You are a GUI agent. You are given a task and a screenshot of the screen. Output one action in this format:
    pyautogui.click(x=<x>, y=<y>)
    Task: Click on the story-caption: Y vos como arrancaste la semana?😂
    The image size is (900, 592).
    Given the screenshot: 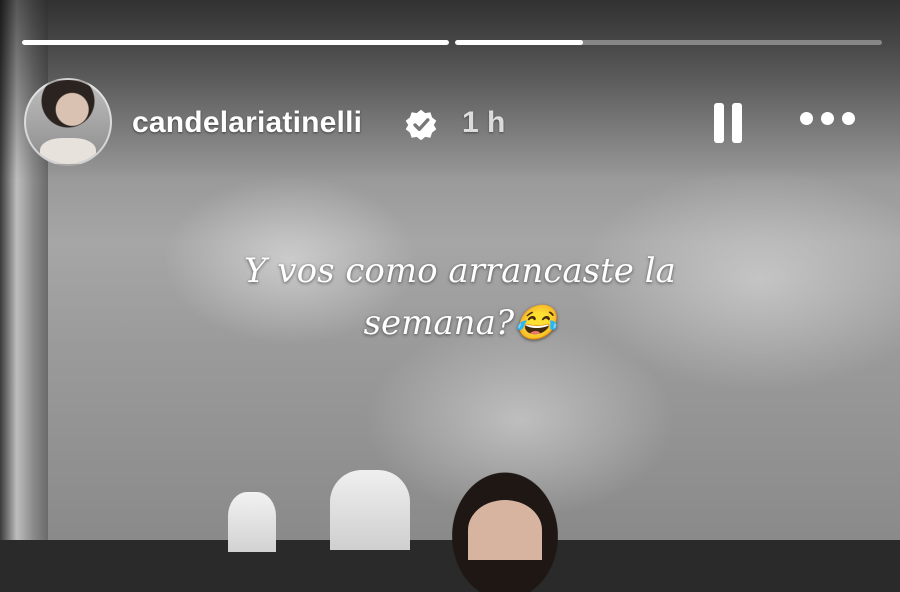 What is the action you would take?
    pyautogui.click(x=460, y=297)
    